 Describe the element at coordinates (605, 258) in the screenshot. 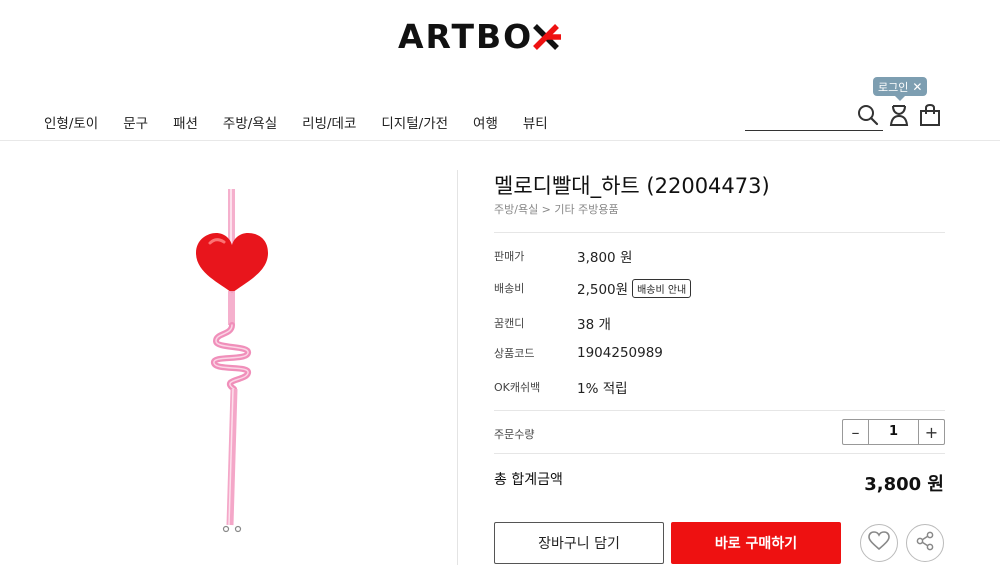

I see `info-value: 3,800 원` at that location.